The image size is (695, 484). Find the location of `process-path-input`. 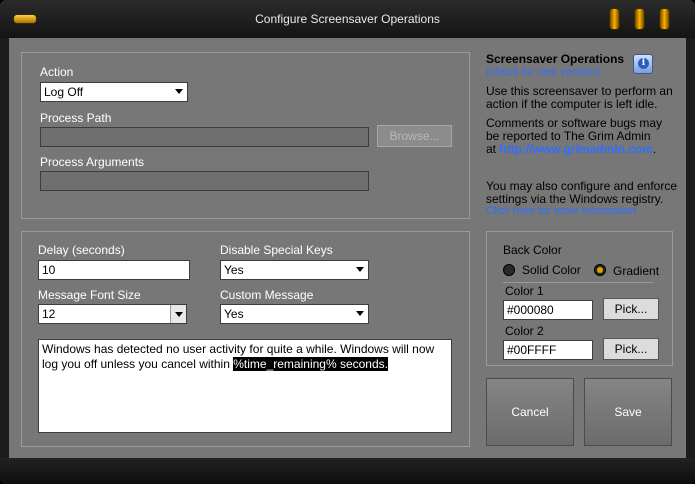

process-path-input is located at coordinates (204, 137).